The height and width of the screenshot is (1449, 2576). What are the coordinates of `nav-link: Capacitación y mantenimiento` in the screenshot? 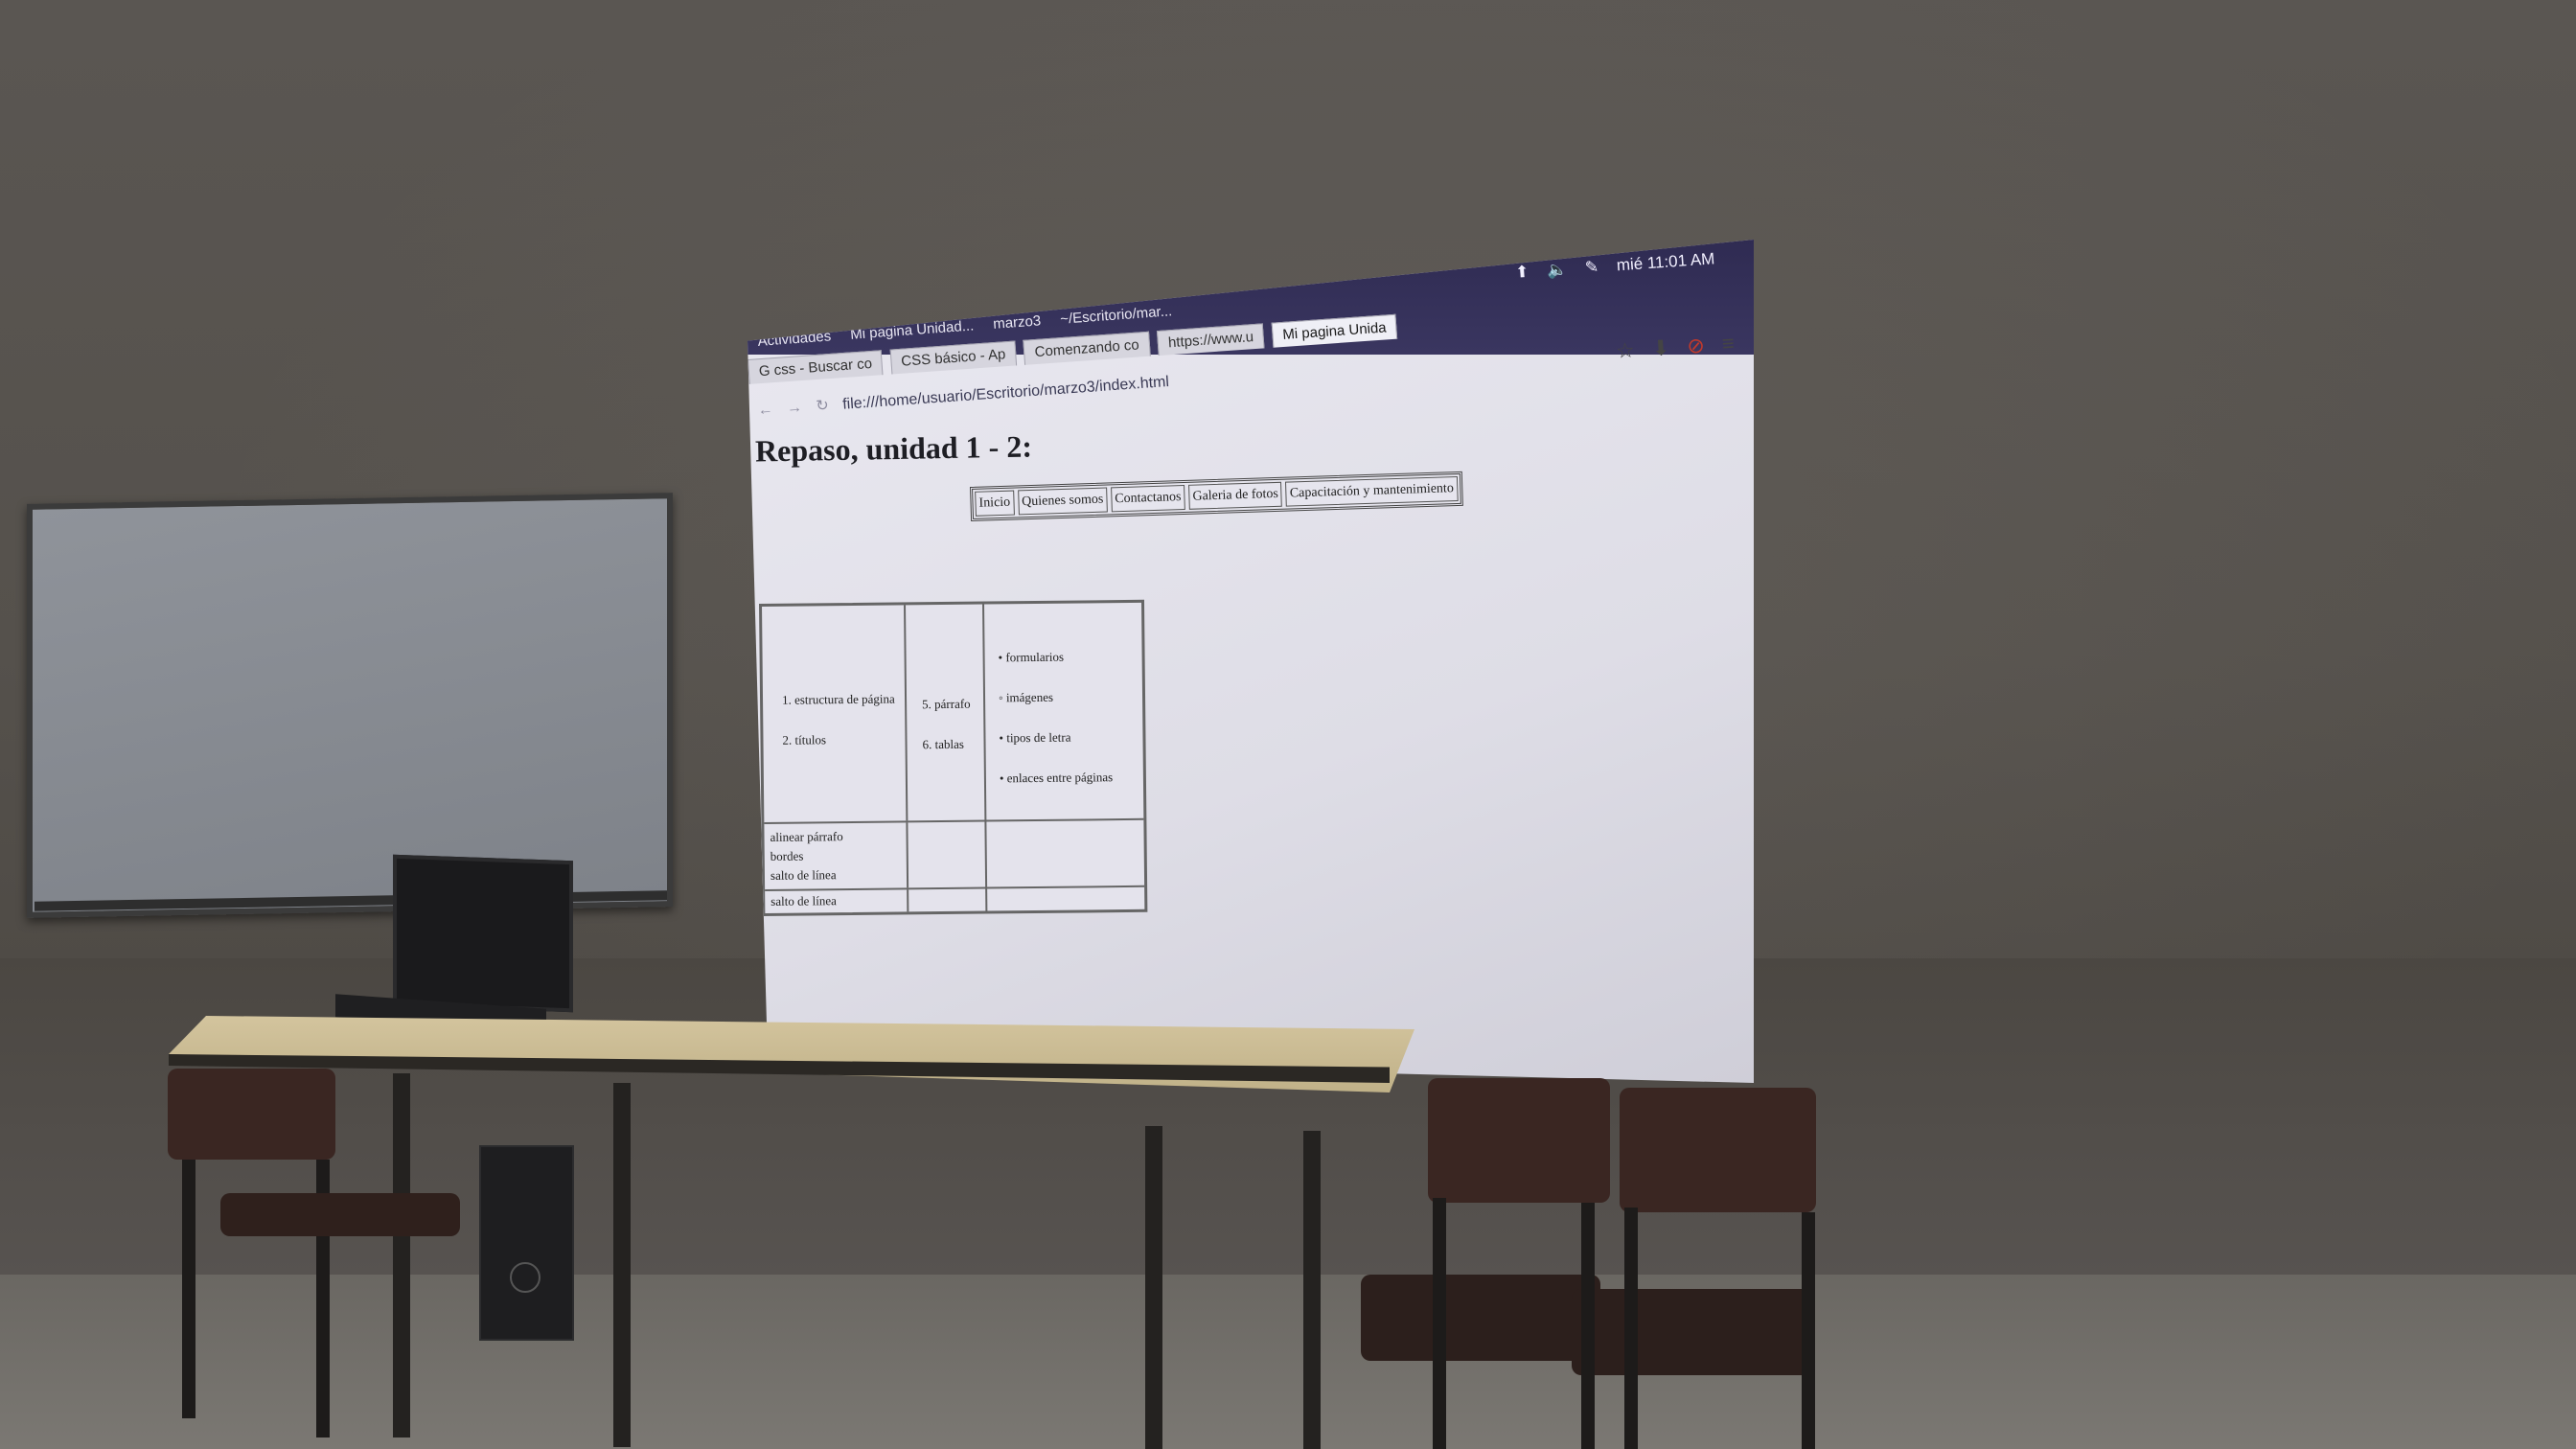 It's located at (1372, 491).